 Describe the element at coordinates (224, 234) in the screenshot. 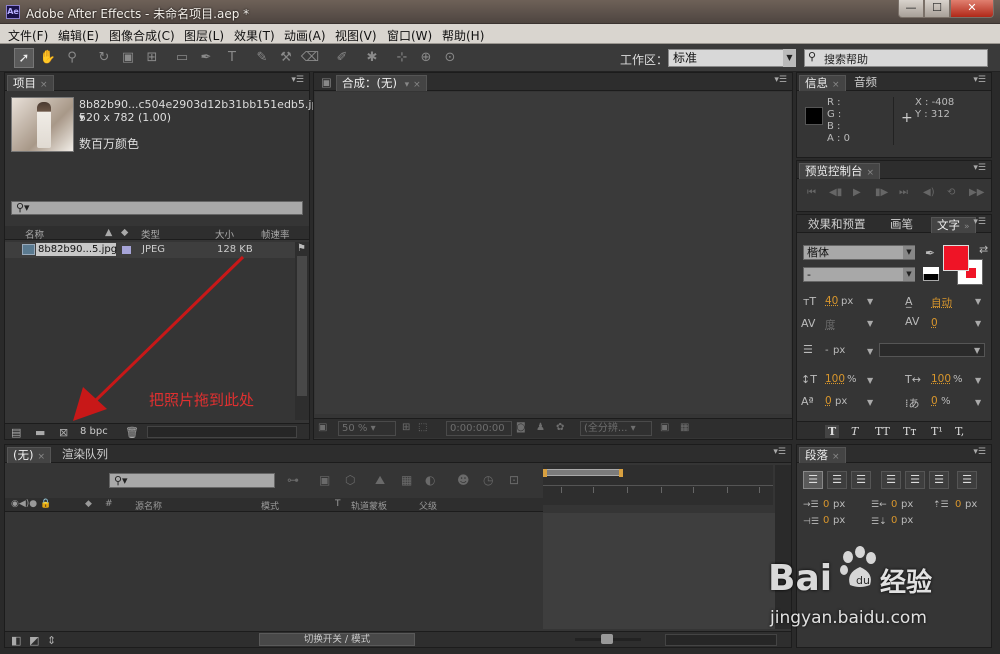

I see `col-size: 大小` at that location.